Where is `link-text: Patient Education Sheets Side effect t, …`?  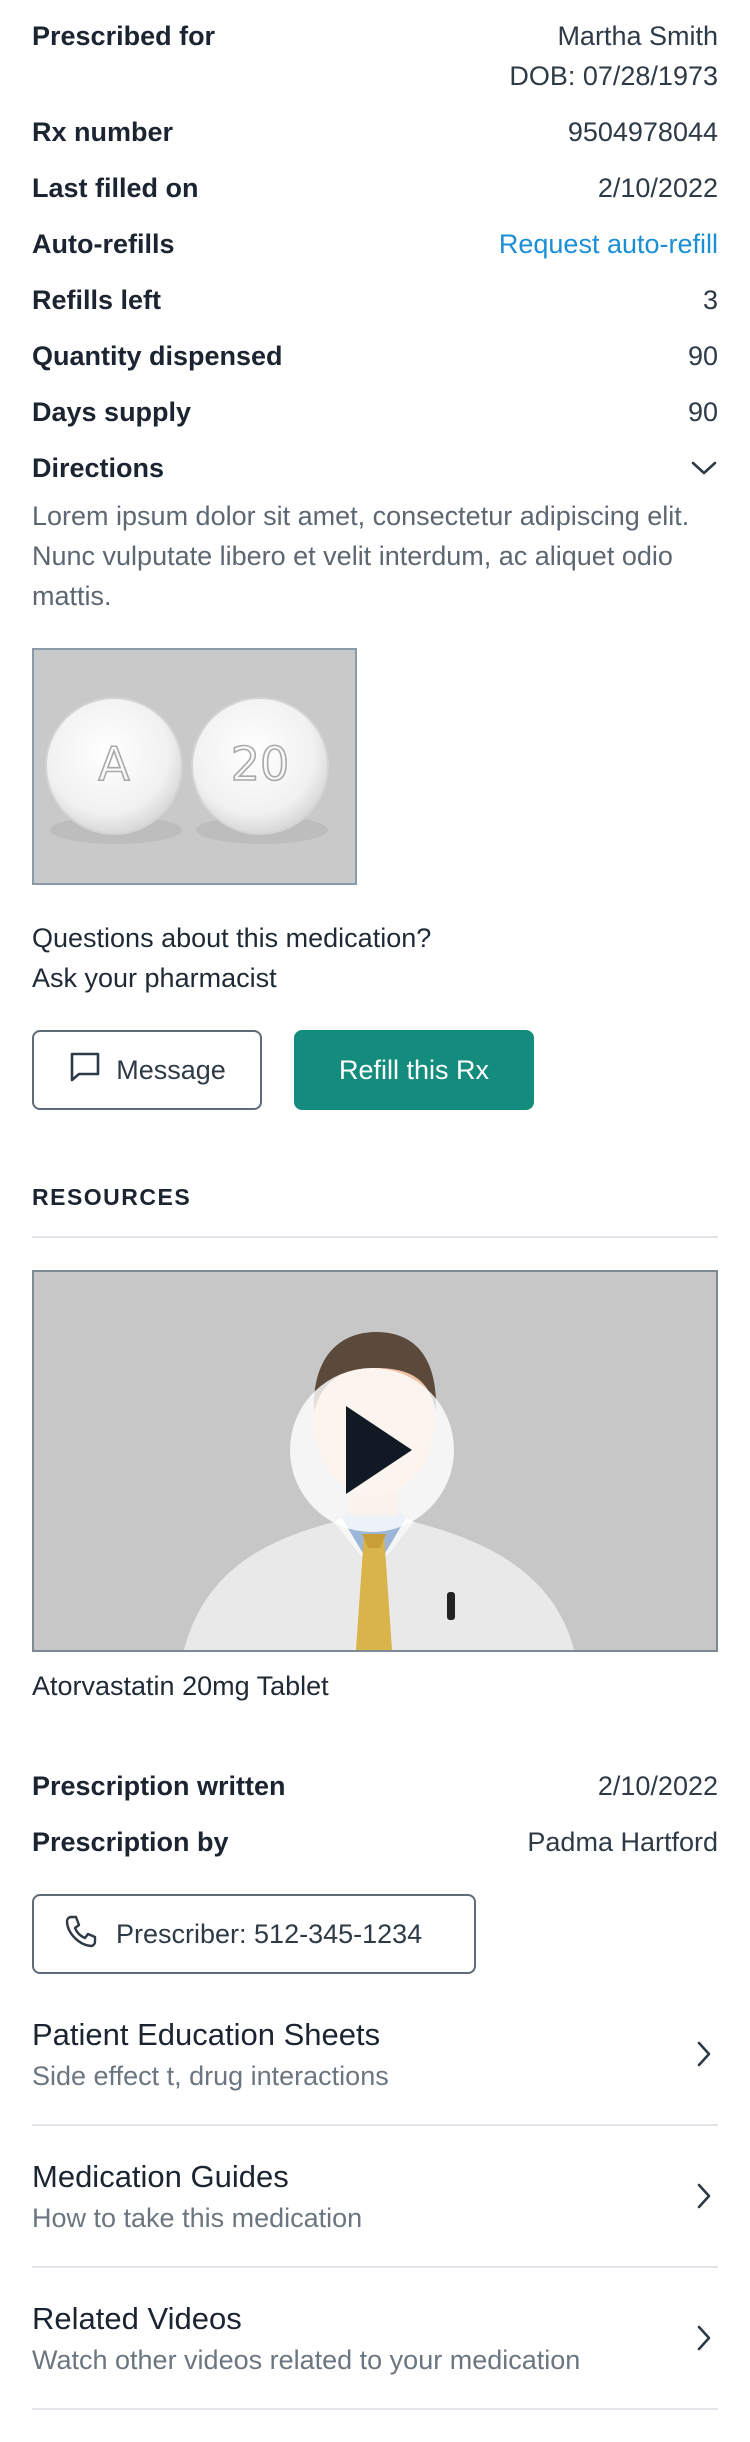
link-text: Patient Education Sheets Side effect t, … is located at coordinates (210, 2054).